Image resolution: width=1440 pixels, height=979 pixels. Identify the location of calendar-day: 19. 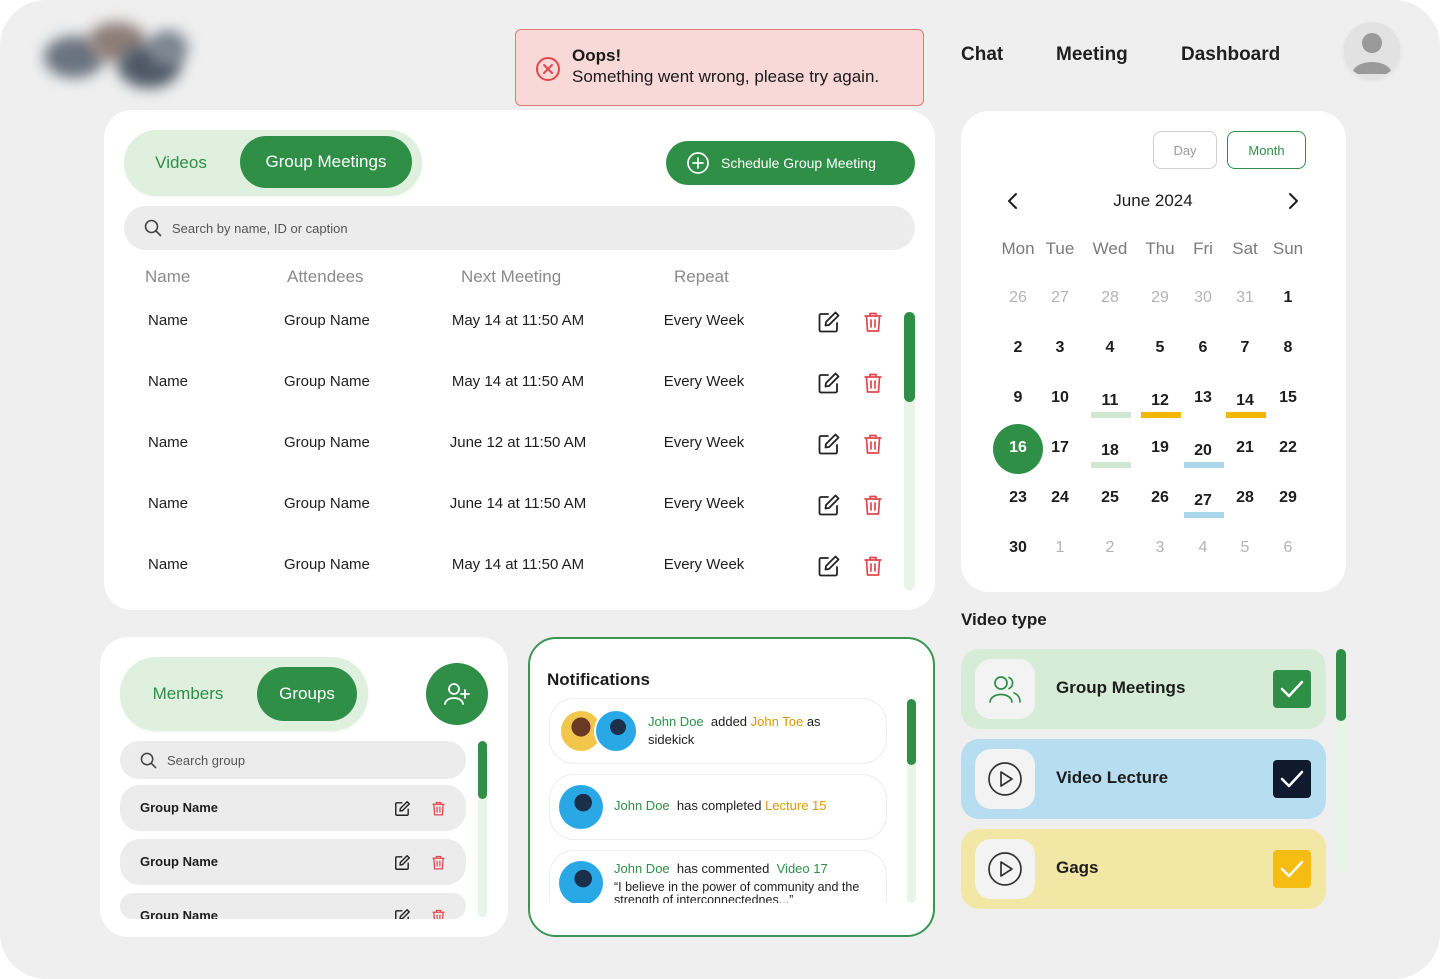
(1160, 448).